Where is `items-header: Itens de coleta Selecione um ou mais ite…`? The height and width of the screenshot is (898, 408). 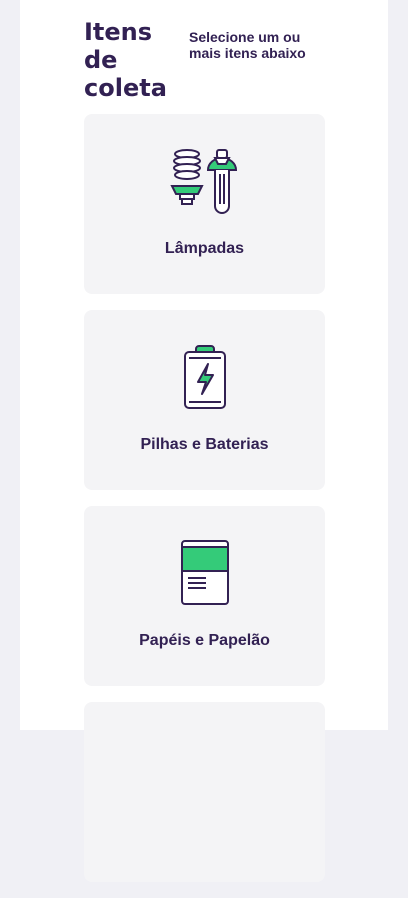
items-header: Itens de coleta Selecione um ou mais ite… is located at coordinates (234, 60).